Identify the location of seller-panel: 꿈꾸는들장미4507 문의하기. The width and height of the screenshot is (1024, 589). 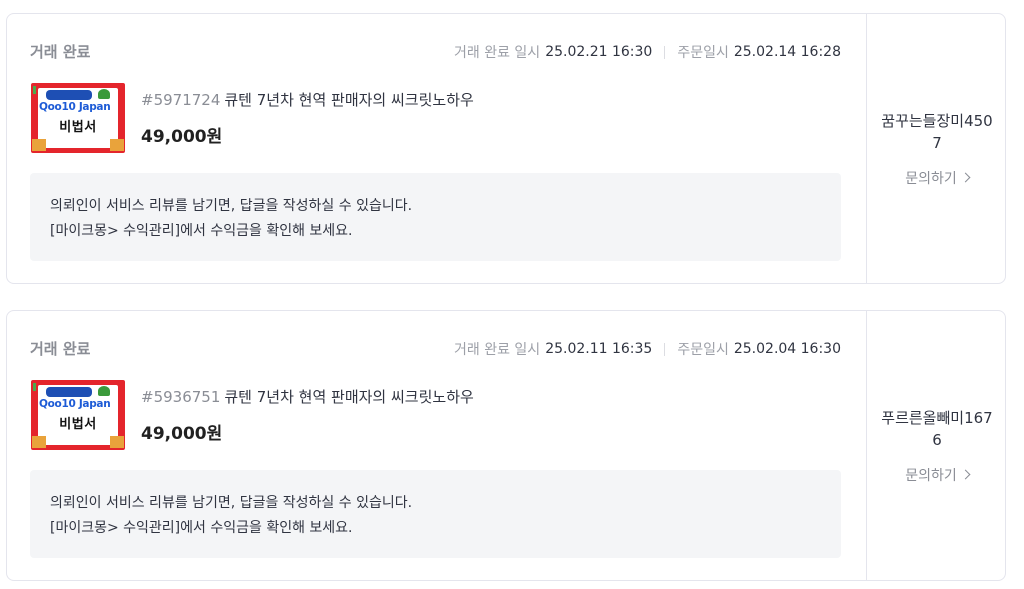
(936, 148).